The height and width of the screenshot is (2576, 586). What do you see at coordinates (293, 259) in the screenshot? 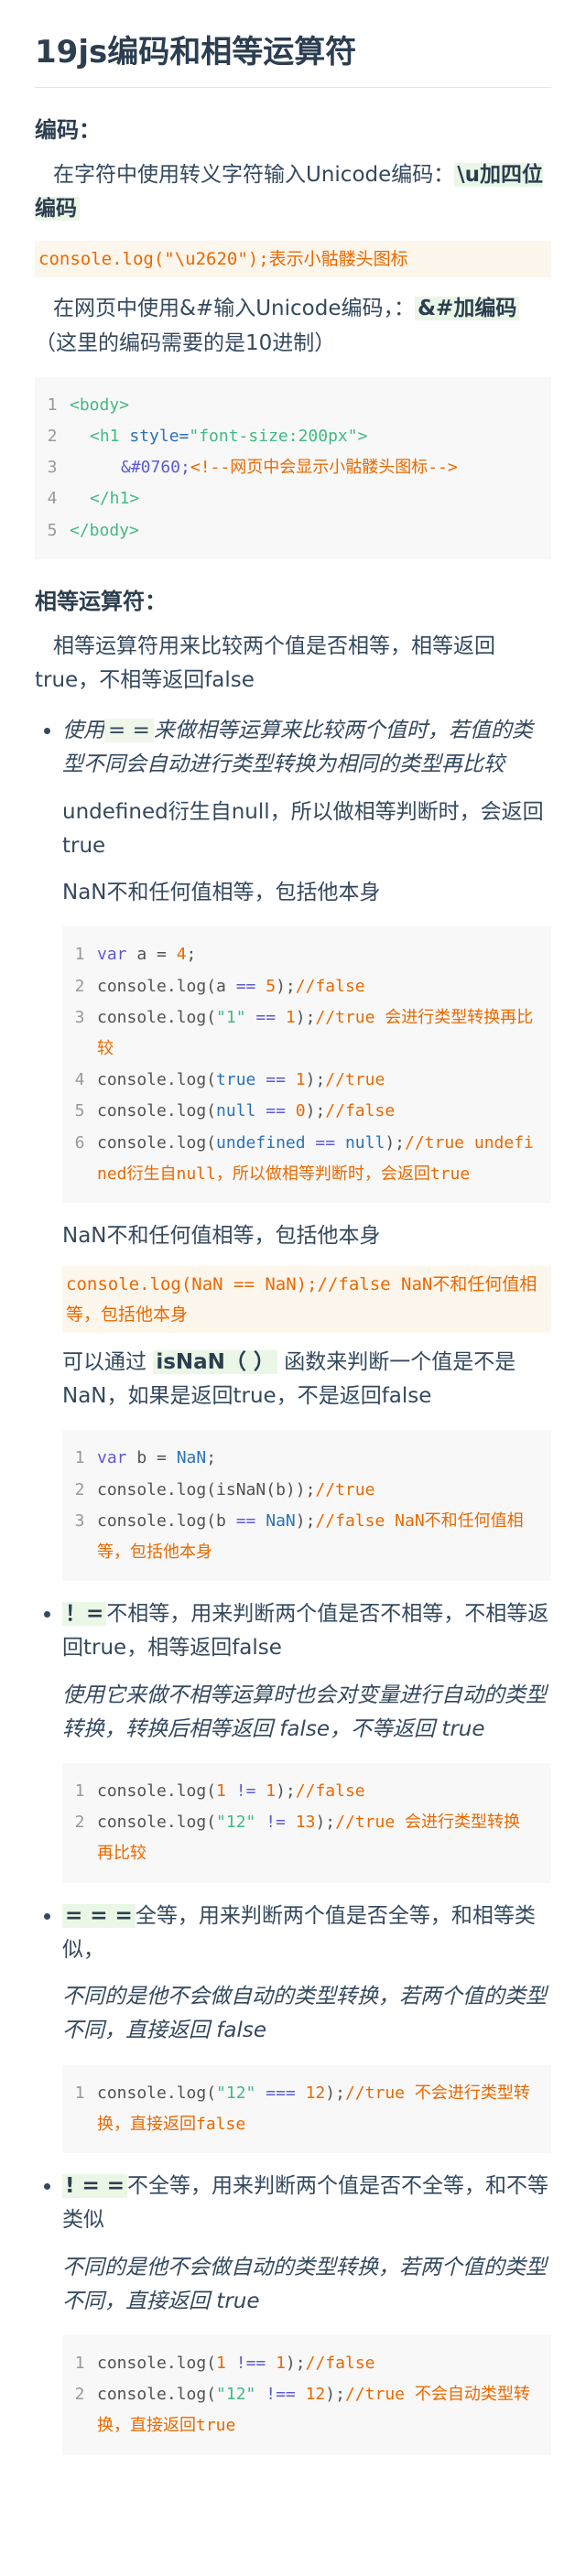
I see `inline-code-skull: console.log("\u2620");表示小骷髅头图标` at bounding box center [293, 259].